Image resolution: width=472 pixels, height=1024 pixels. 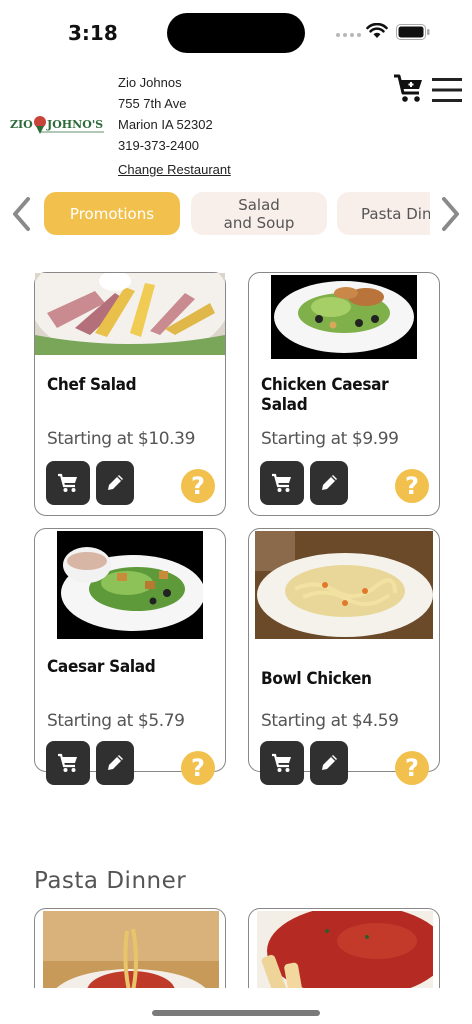 What do you see at coordinates (165, 145) in the screenshot?
I see `restaurant-phone: 319-373-2400` at bounding box center [165, 145].